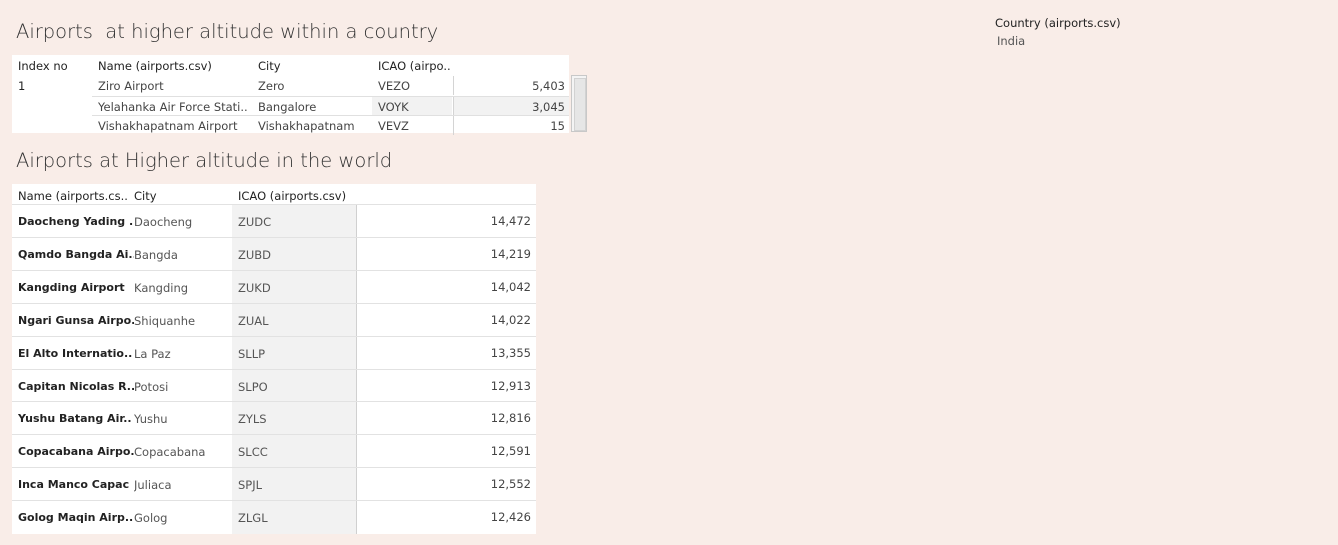  Describe the element at coordinates (76, 196) in the screenshot. I see `header-name: Name (airports.cs..` at that location.